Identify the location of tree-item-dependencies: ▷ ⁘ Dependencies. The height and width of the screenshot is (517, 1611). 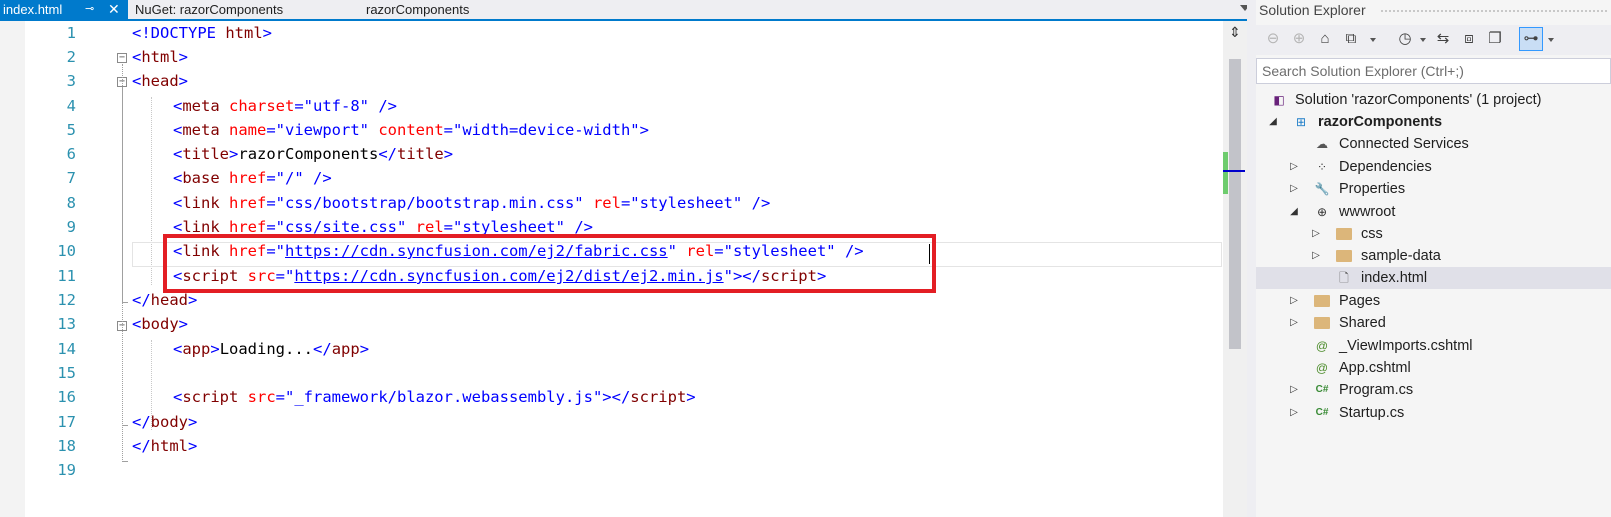
(1433, 167).